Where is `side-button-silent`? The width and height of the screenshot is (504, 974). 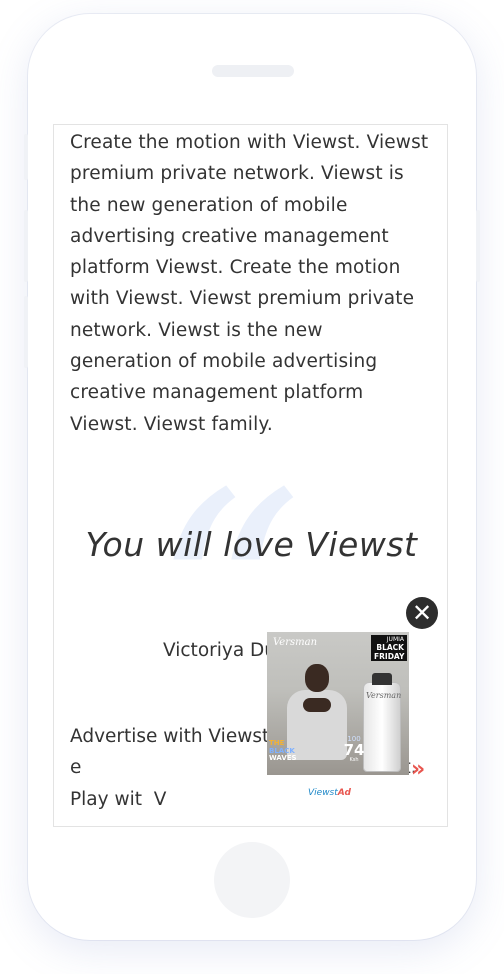 side-button-silent is located at coordinates (26, 157).